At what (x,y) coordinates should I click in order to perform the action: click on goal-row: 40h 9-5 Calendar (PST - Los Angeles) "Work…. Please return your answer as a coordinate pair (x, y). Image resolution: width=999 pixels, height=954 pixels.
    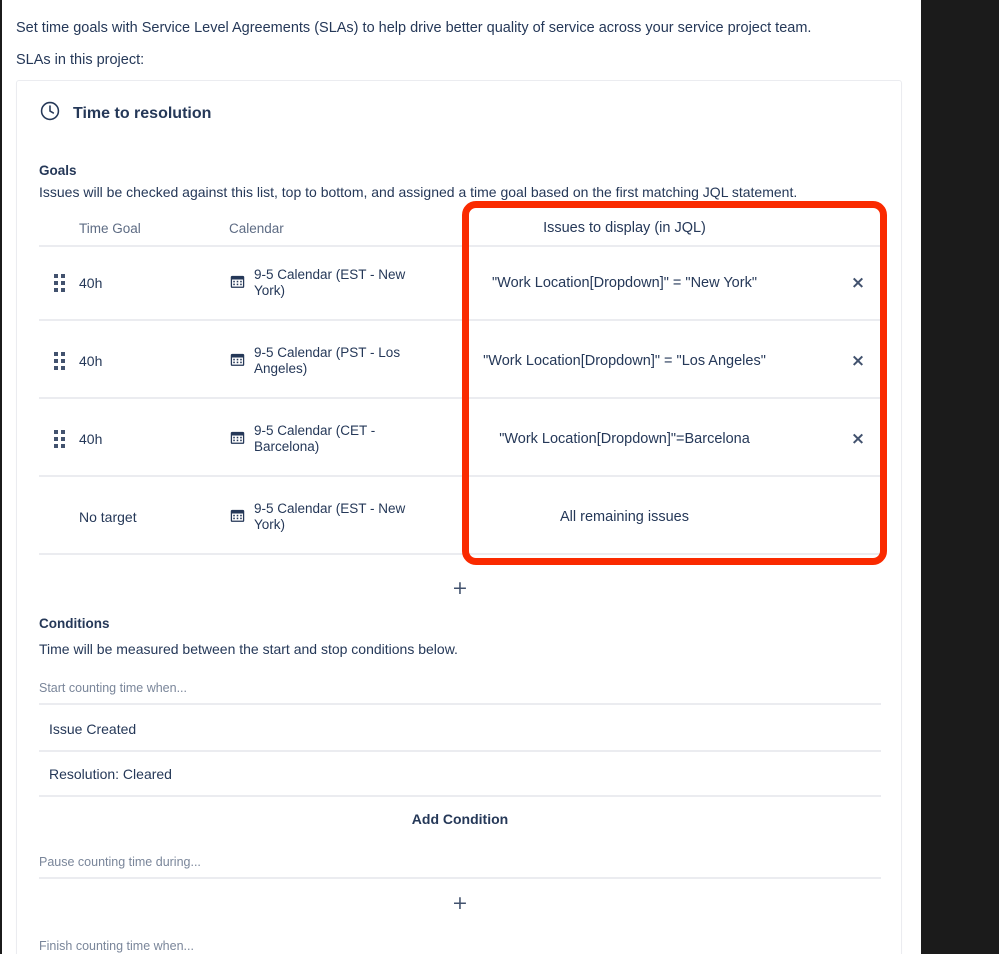
    Looking at the image, I should click on (460, 362).